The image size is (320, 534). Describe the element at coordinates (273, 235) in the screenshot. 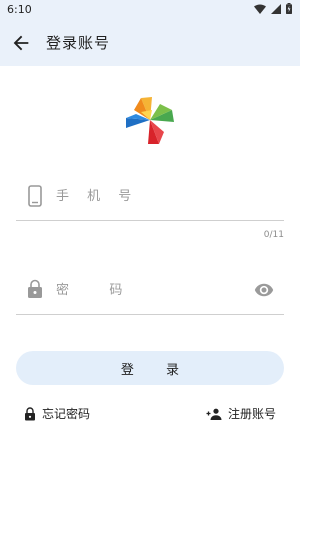

I see `phone-length-counter: 0/11` at that location.